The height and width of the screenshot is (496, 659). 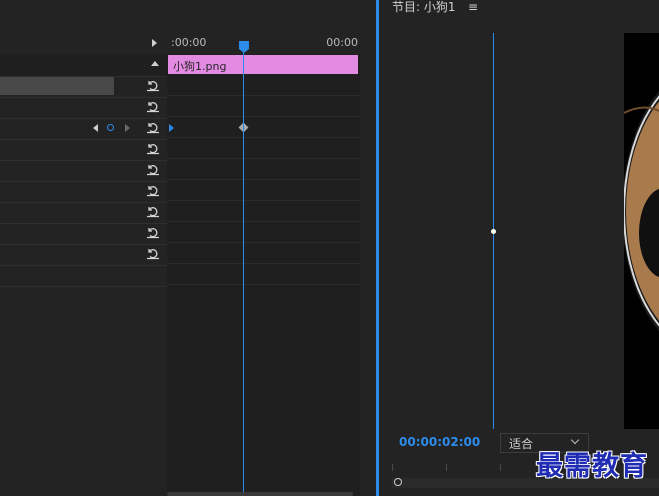 What do you see at coordinates (521, 444) in the screenshot?
I see `zoom-fit-label: 适合` at bounding box center [521, 444].